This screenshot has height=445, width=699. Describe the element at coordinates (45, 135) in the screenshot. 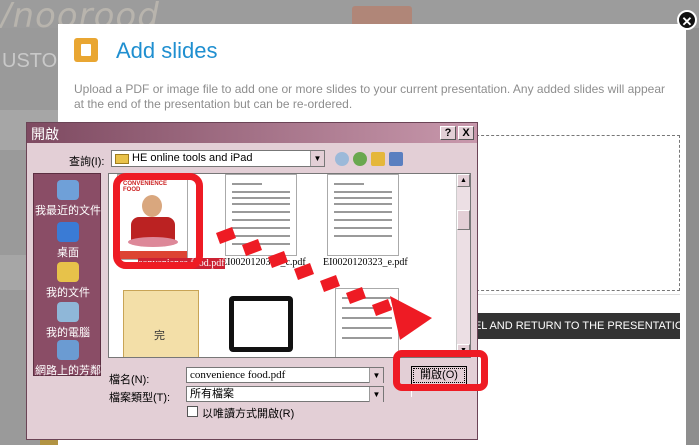

I see `window-title: 開啟` at that location.